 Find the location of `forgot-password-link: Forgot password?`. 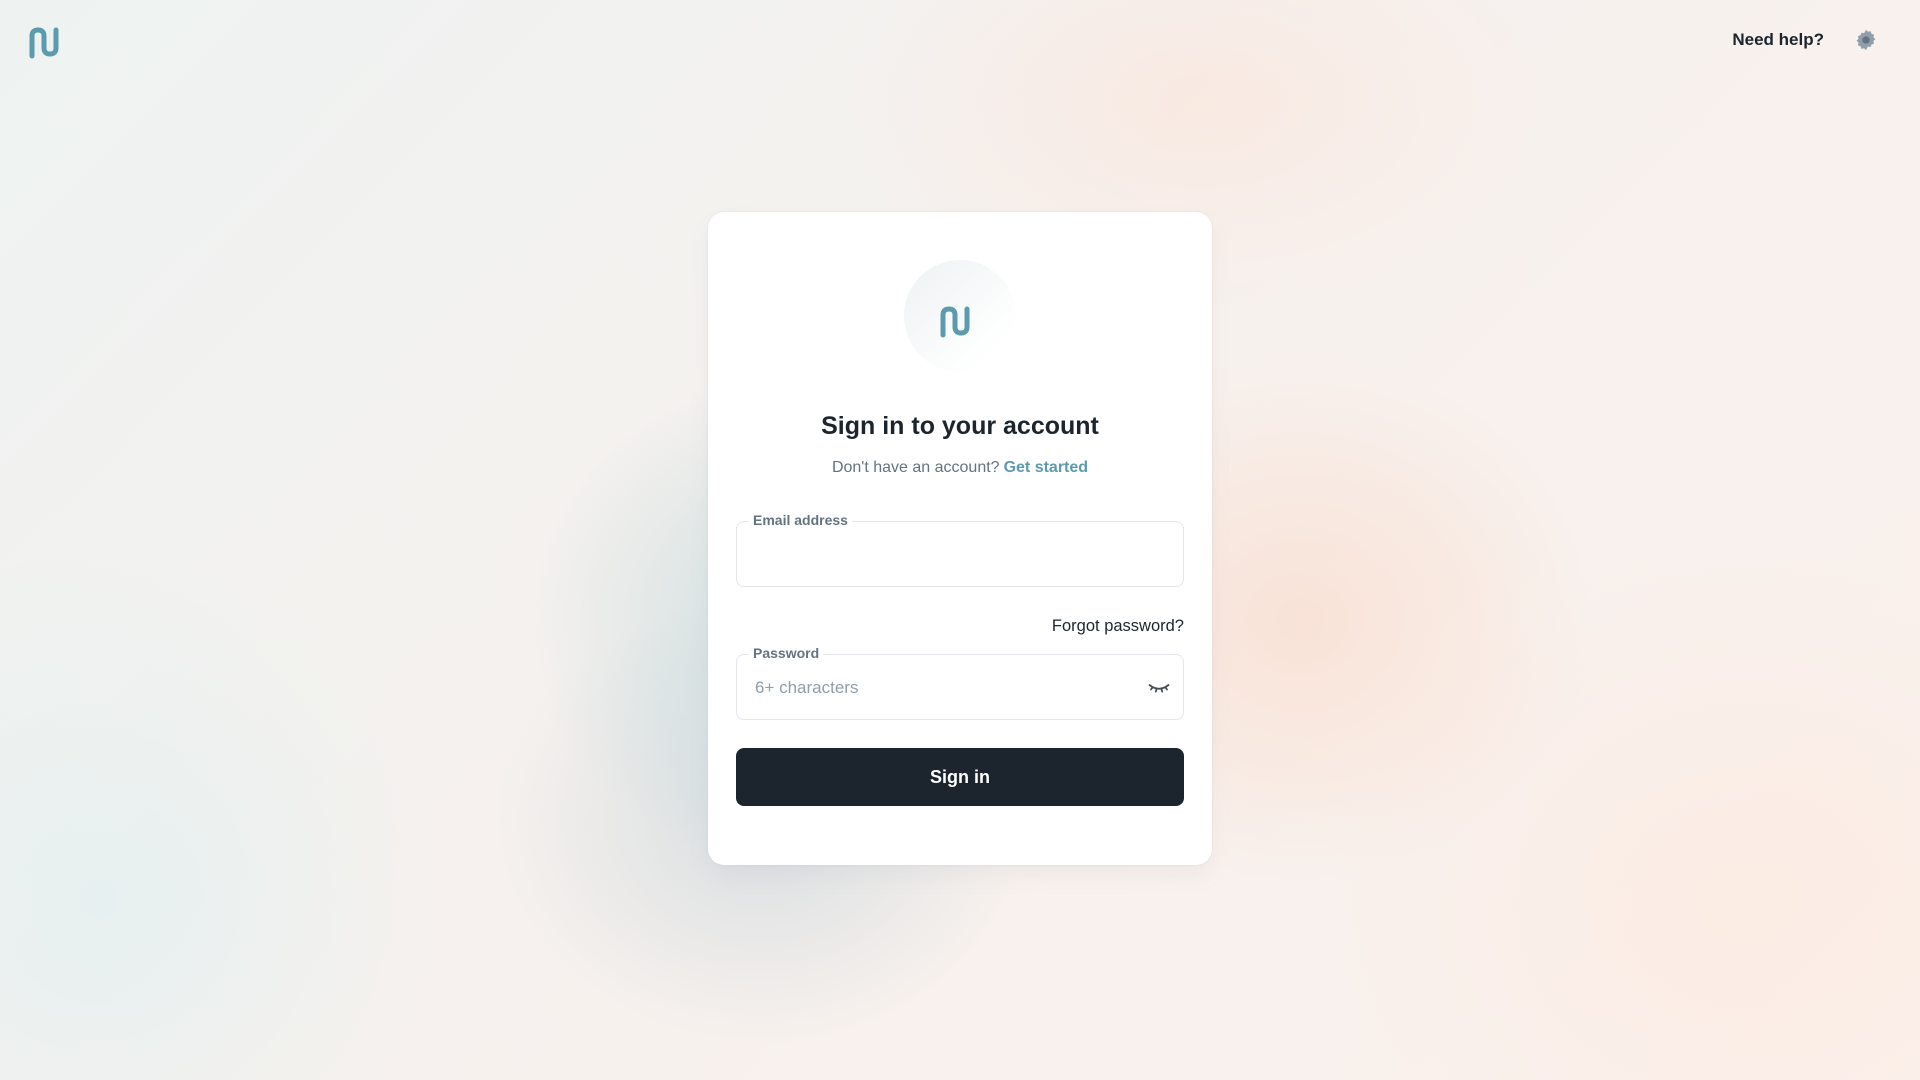

forgot-password-link: Forgot password? is located at coordinates (960, 626).